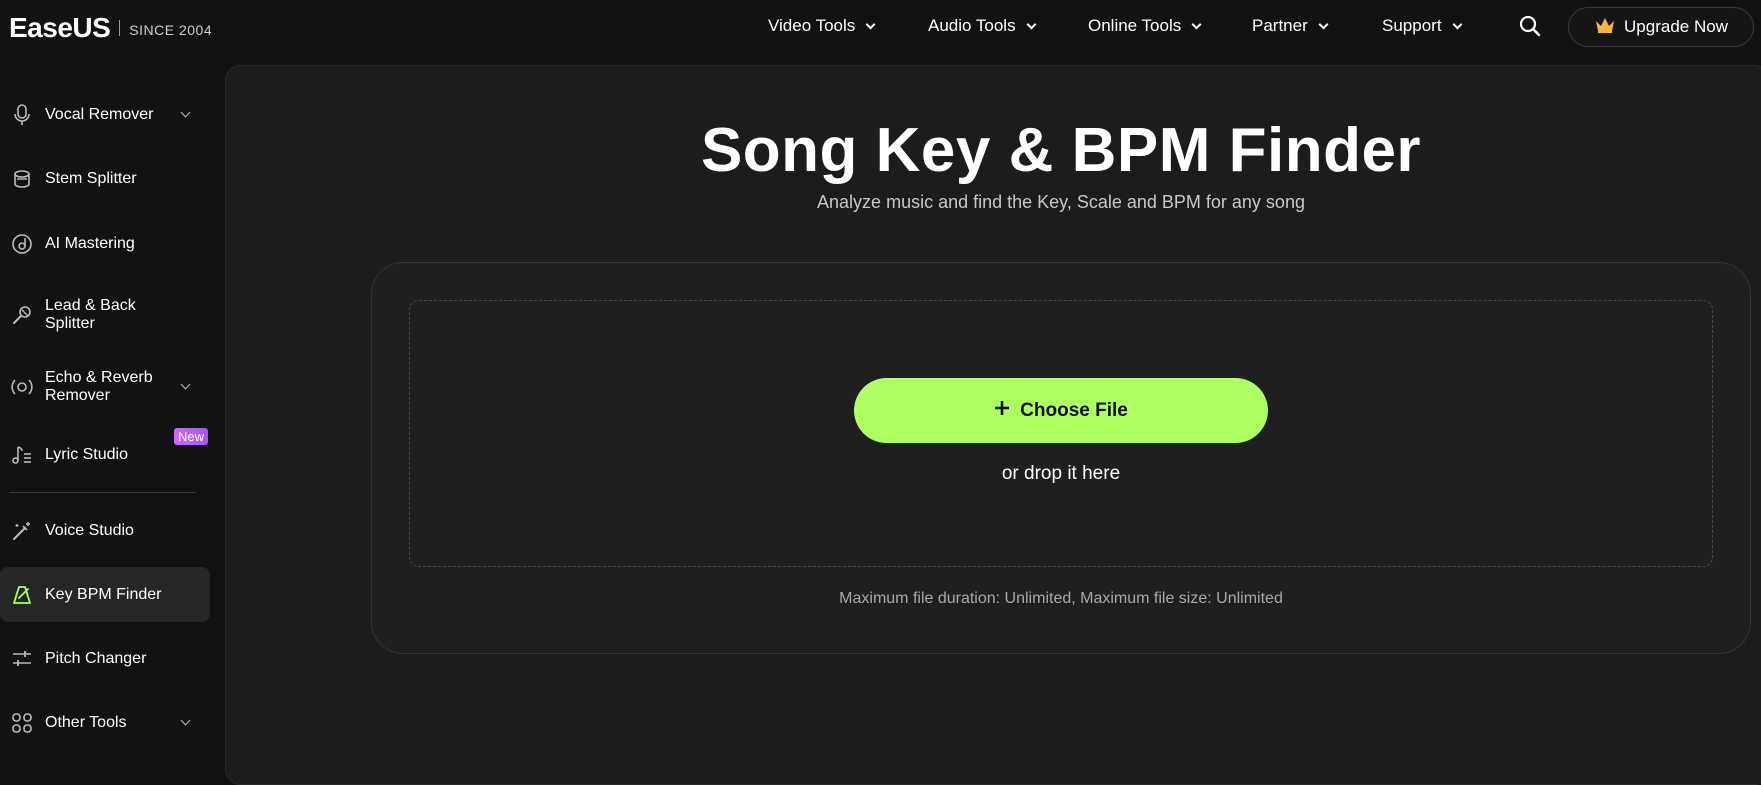  Describe the element at coordinates (102, 492) in the screenshot. I see `sidebar-divider` at that location.